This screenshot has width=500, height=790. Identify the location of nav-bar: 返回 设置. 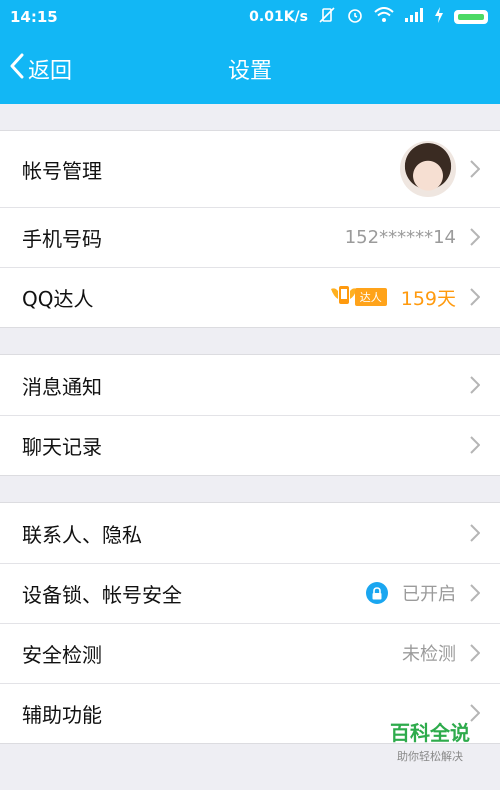
(250, 69).